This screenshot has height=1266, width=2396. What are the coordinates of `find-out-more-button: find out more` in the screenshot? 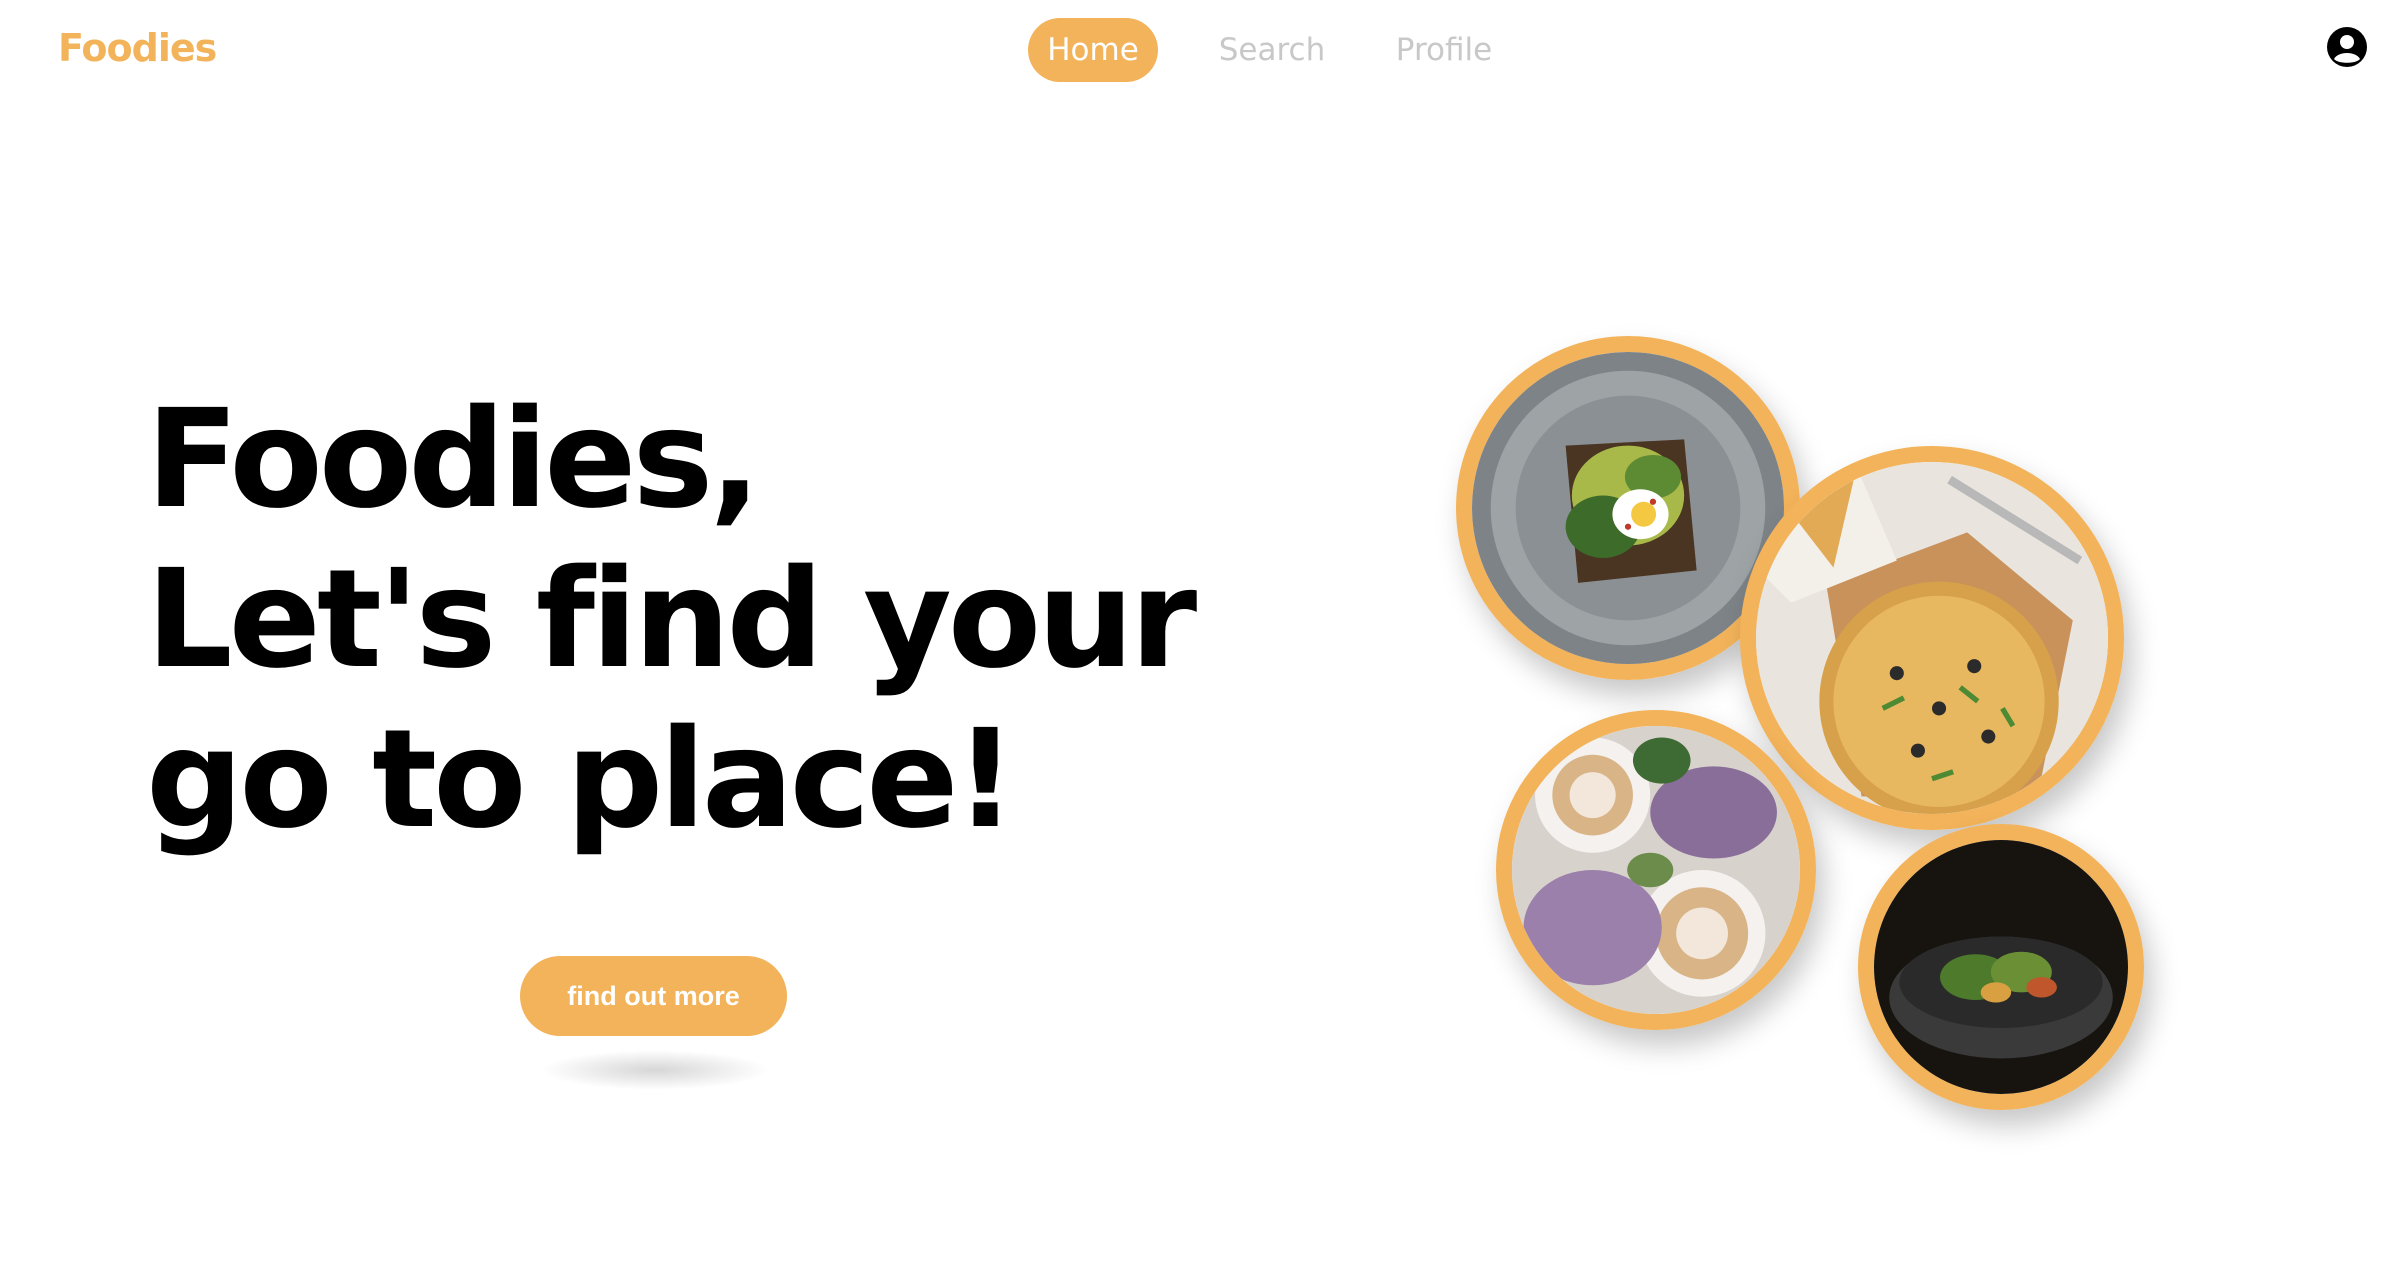 It's located at (653, 996).